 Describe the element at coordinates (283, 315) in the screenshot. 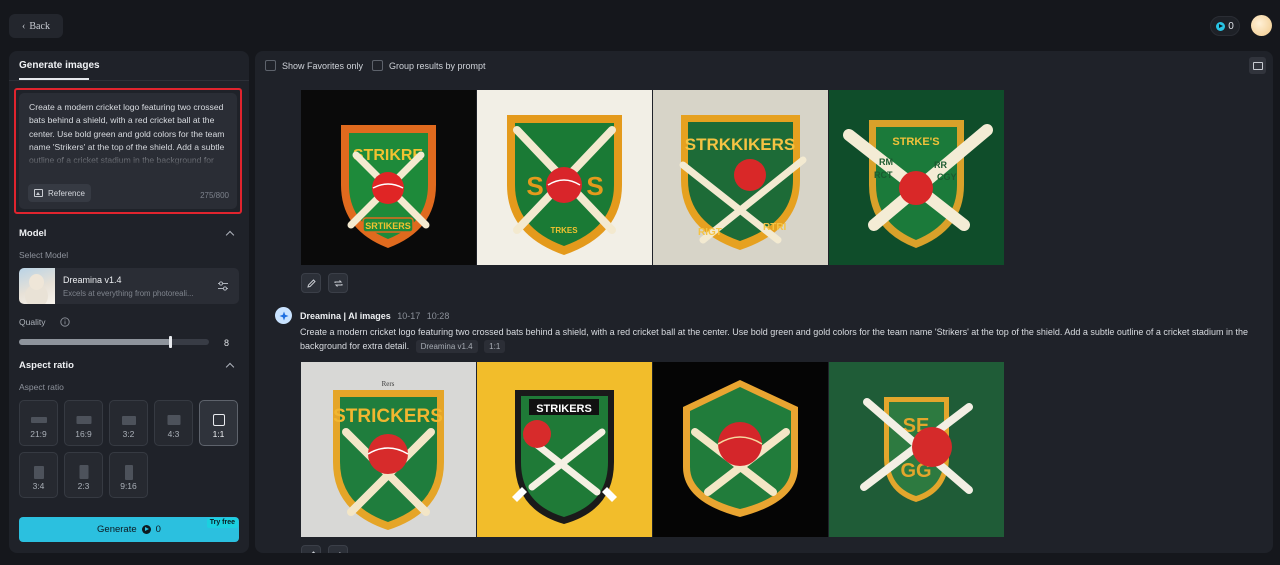

I see `dreamina-logo-icon` at that location.